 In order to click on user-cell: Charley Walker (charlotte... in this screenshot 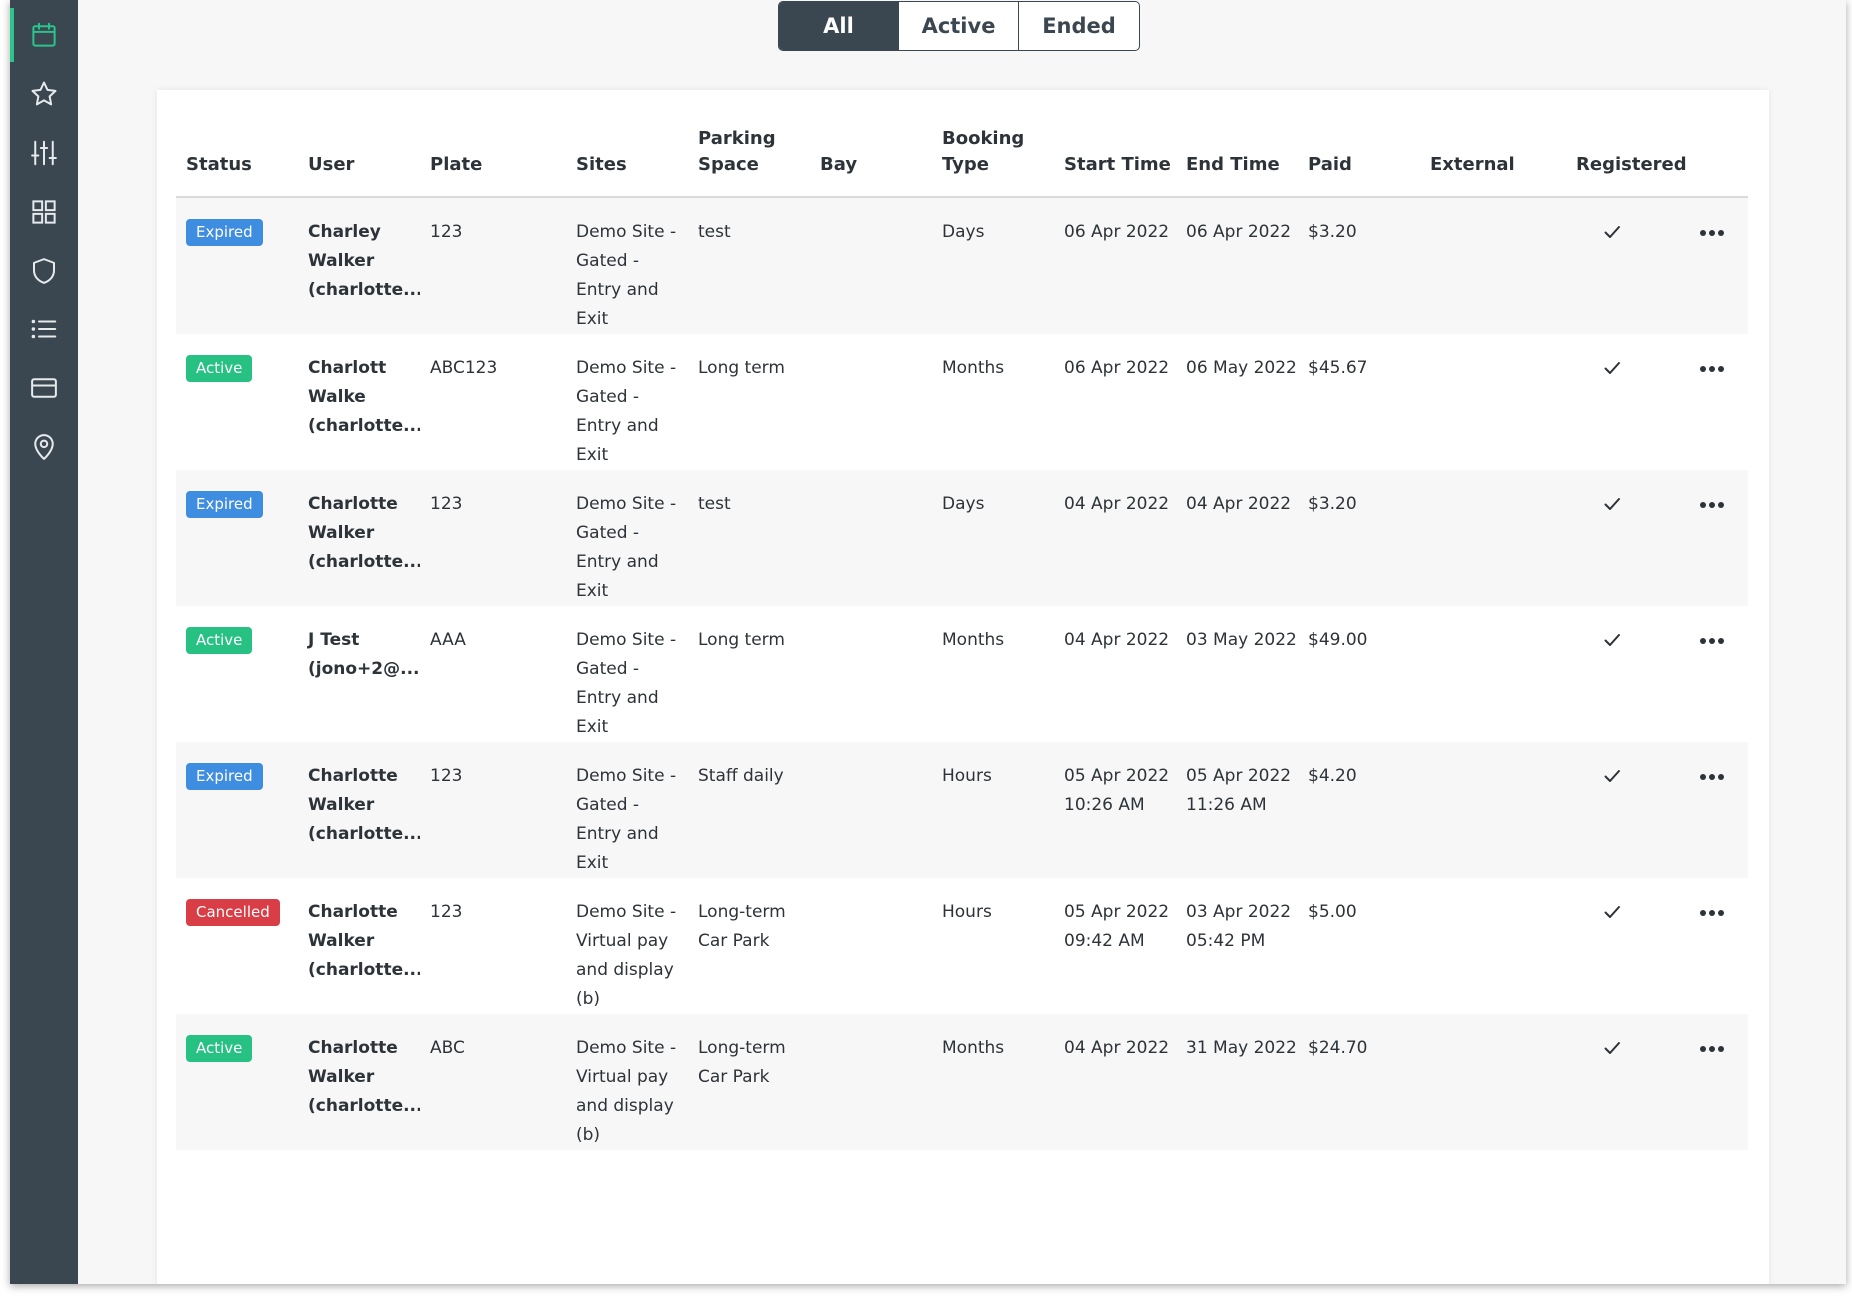, I will do `click(359, 265)`.